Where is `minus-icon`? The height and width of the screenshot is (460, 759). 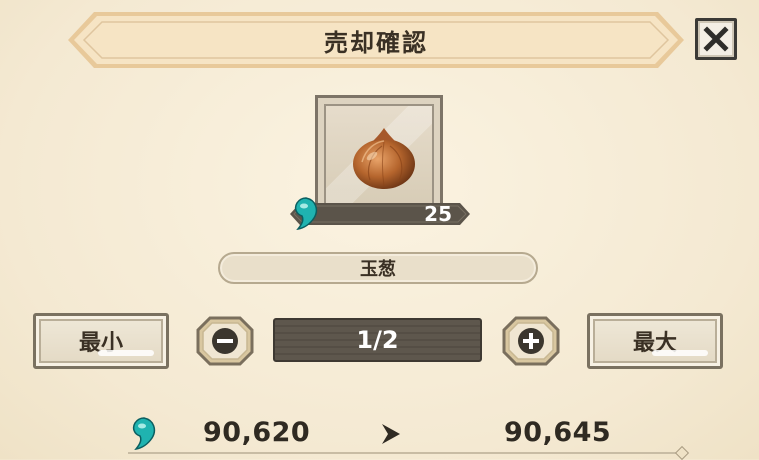
minus-icon is located at coordinates (225, 341).